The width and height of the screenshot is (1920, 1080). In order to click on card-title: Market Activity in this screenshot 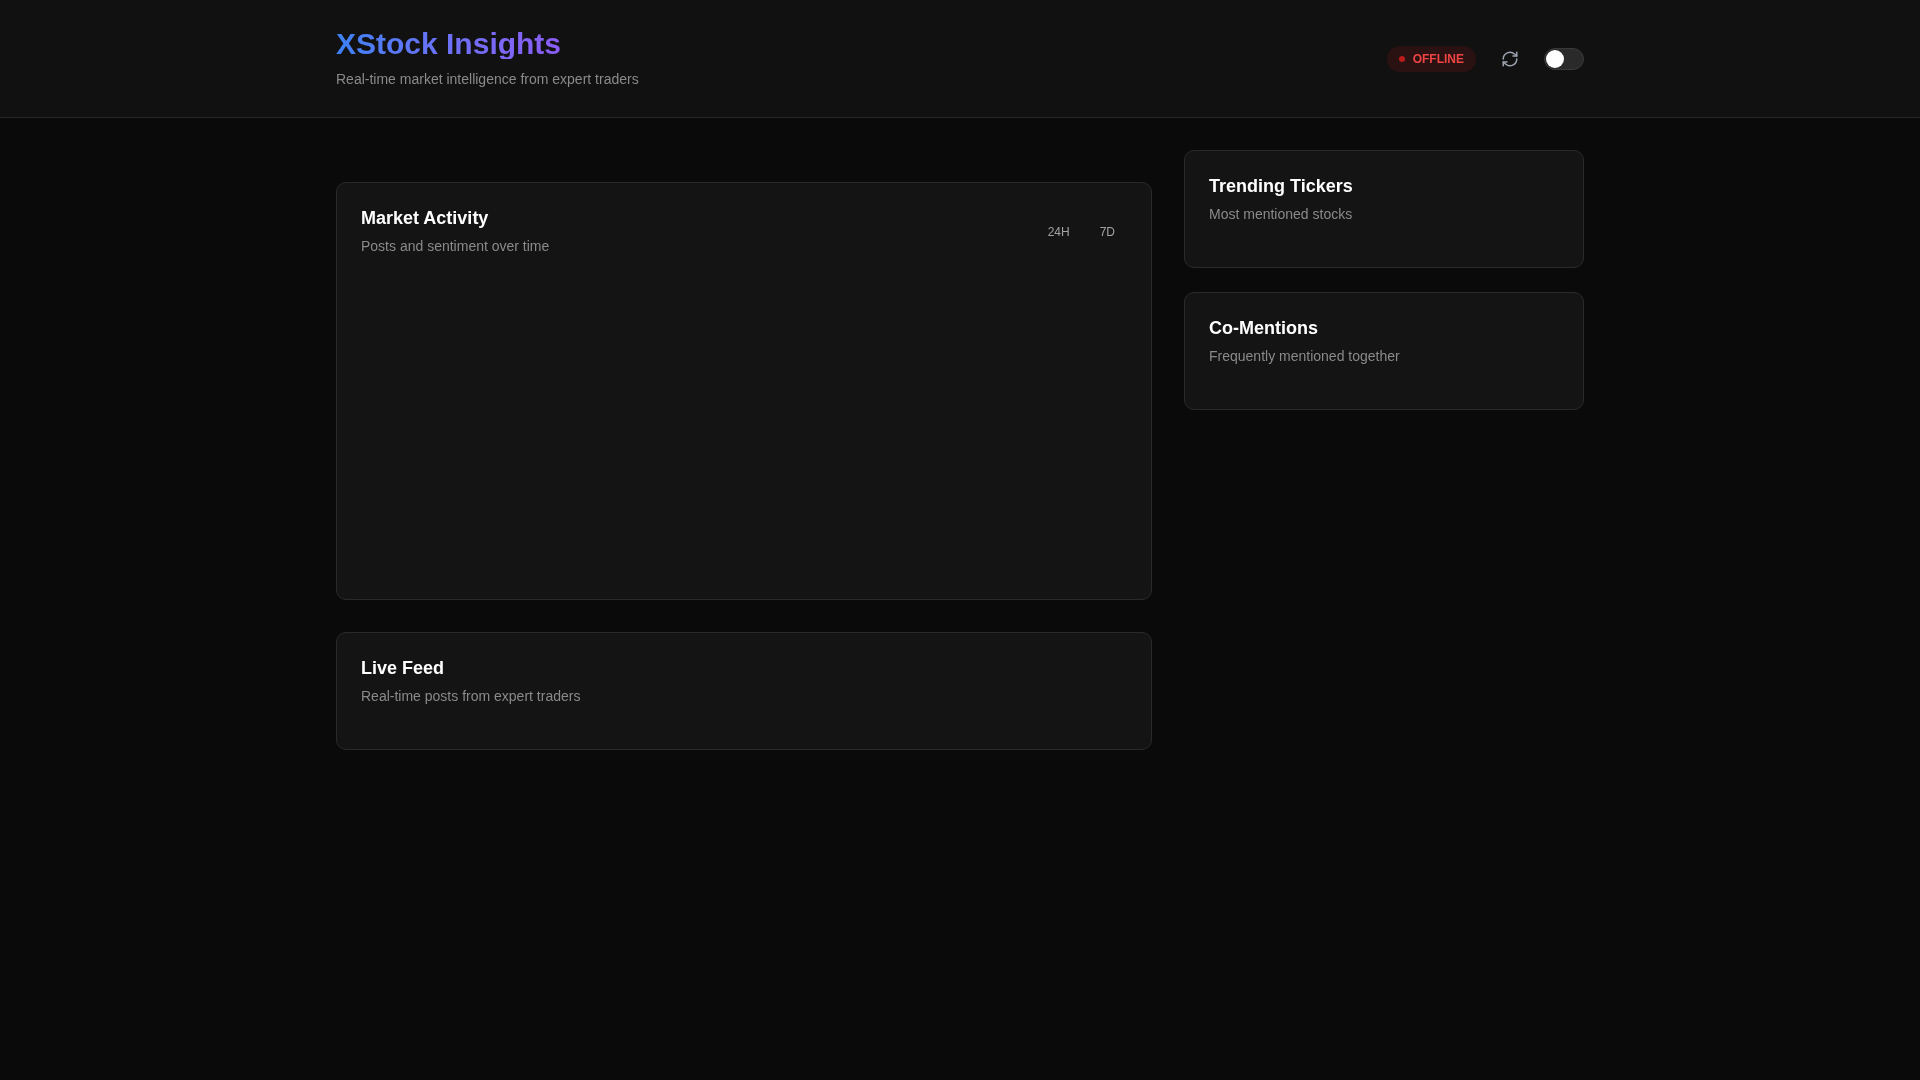, I will do `click(425, 218)`.